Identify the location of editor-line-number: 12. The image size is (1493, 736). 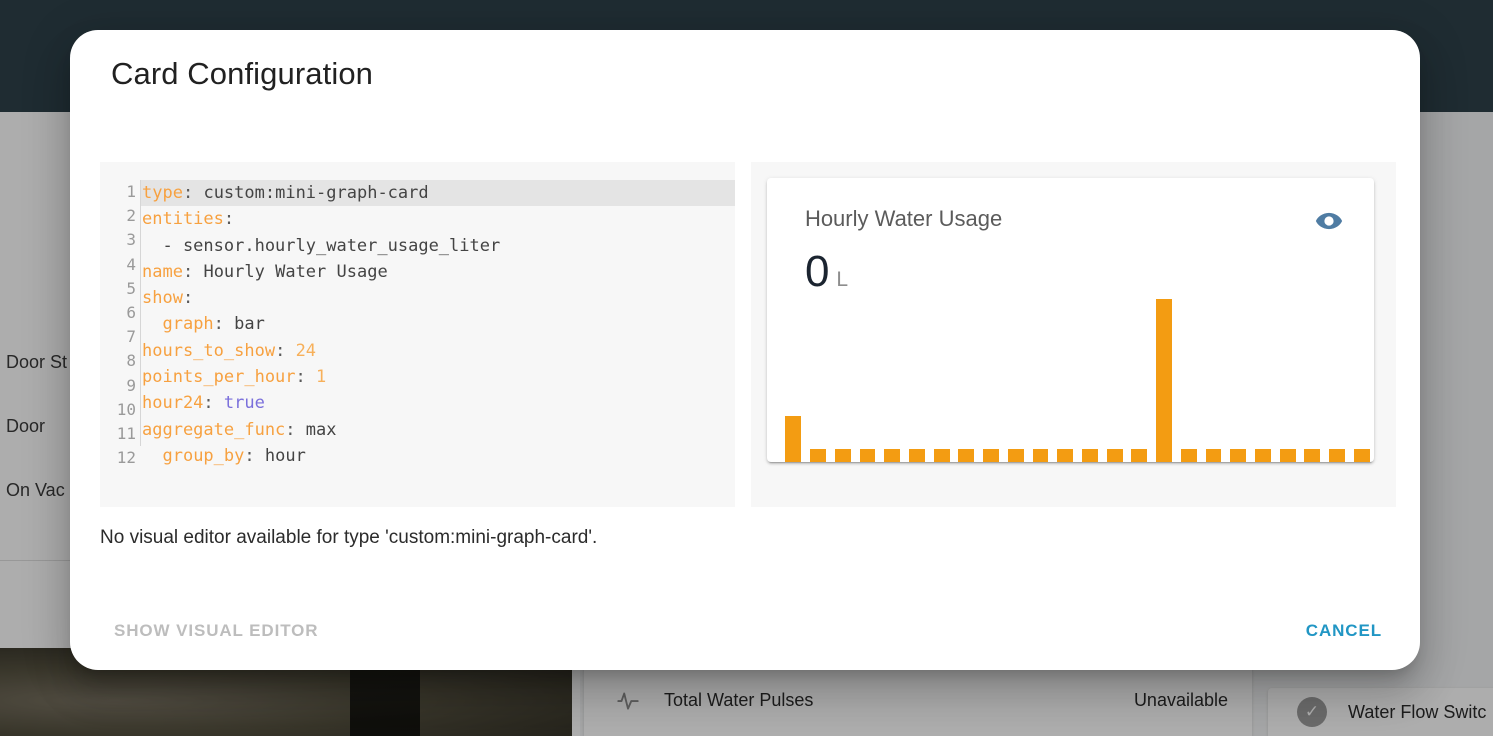
(126, 458).